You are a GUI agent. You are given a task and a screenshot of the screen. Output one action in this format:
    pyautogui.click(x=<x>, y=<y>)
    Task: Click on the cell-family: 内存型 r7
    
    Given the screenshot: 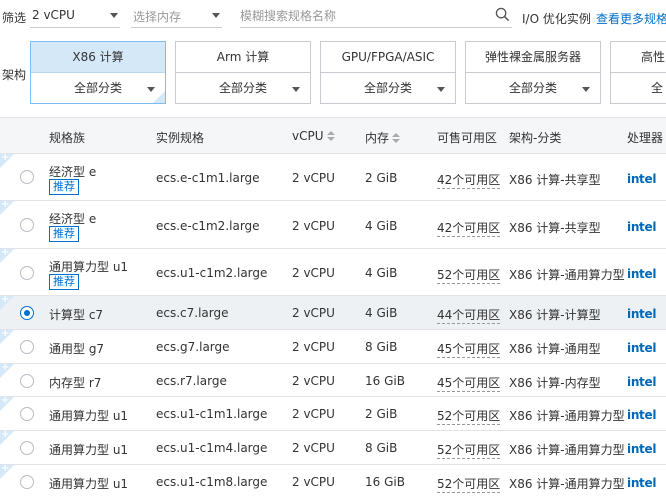 What is the action you would take?
    pyautogui.click(x=75, y=383)
    